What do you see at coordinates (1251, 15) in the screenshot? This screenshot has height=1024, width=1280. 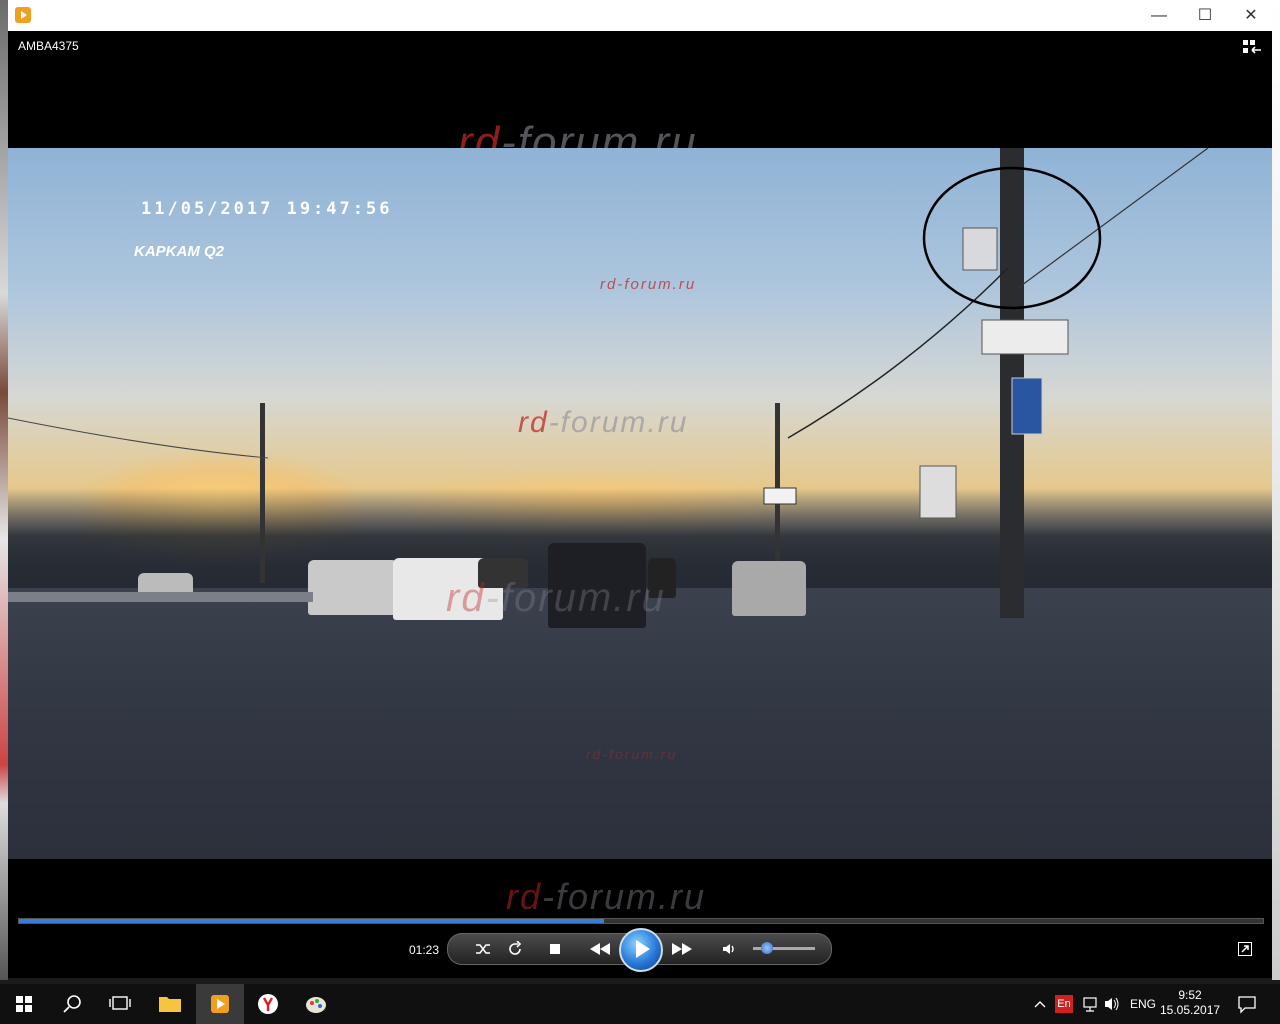 I see `close-button: ✕` at bounding box center [1251, 15].